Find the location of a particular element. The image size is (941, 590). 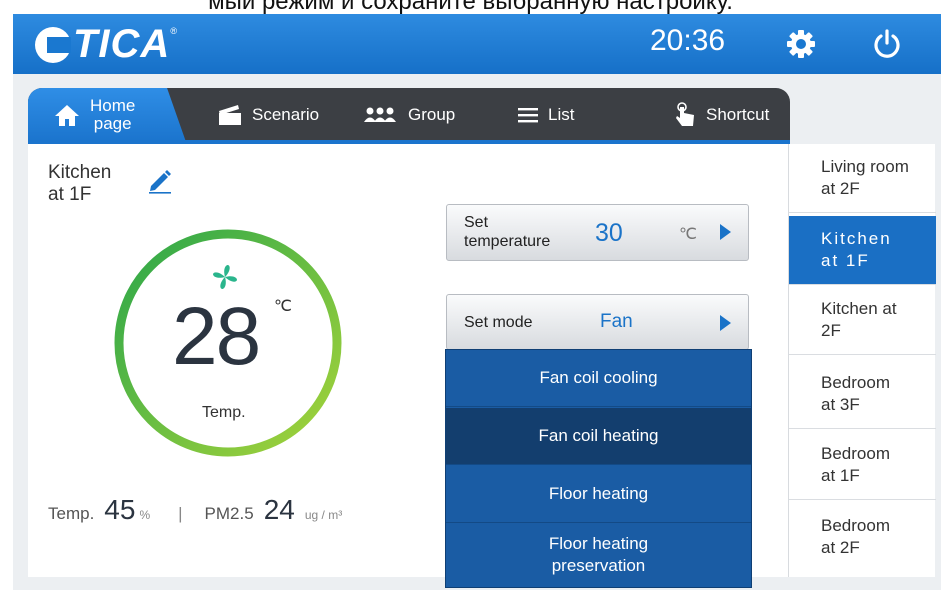

logo-text: TICA is located at coordinates (122, 44).